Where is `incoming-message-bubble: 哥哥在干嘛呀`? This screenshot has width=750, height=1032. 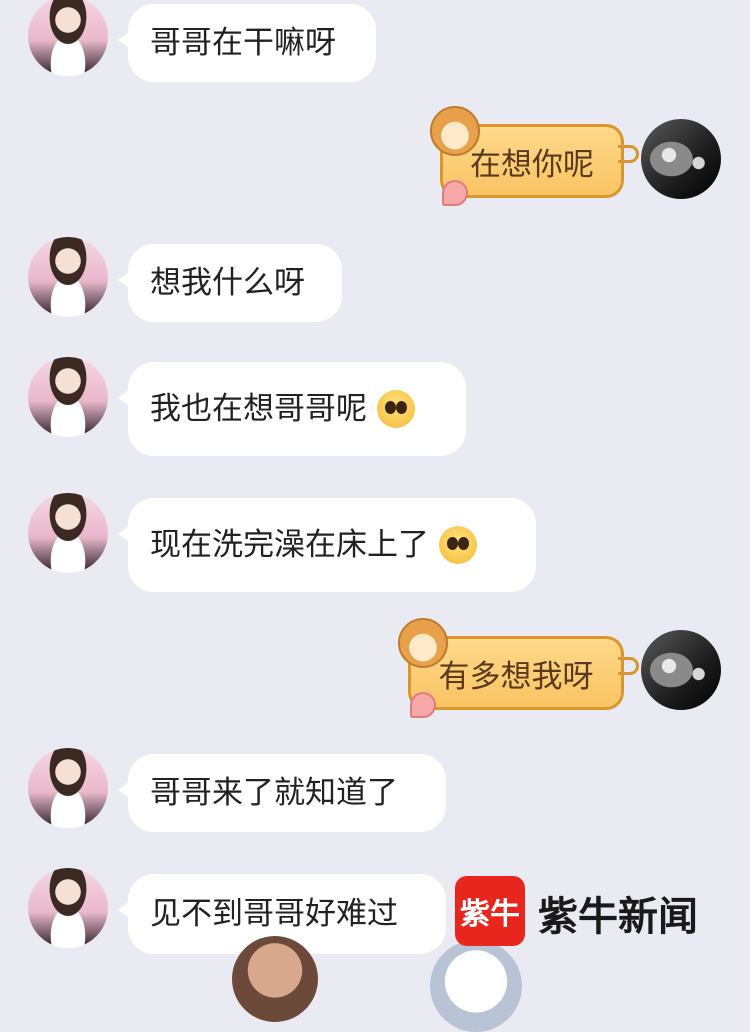 incoming-message-bubble: 哥哥在干嘛呀 is located at coordinates (247, 43).